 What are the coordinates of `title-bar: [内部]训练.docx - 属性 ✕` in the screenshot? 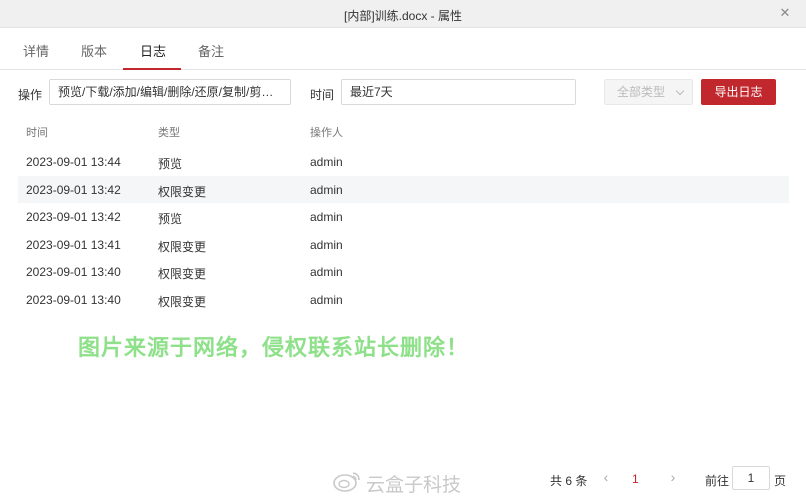 It's located at (403, 14).